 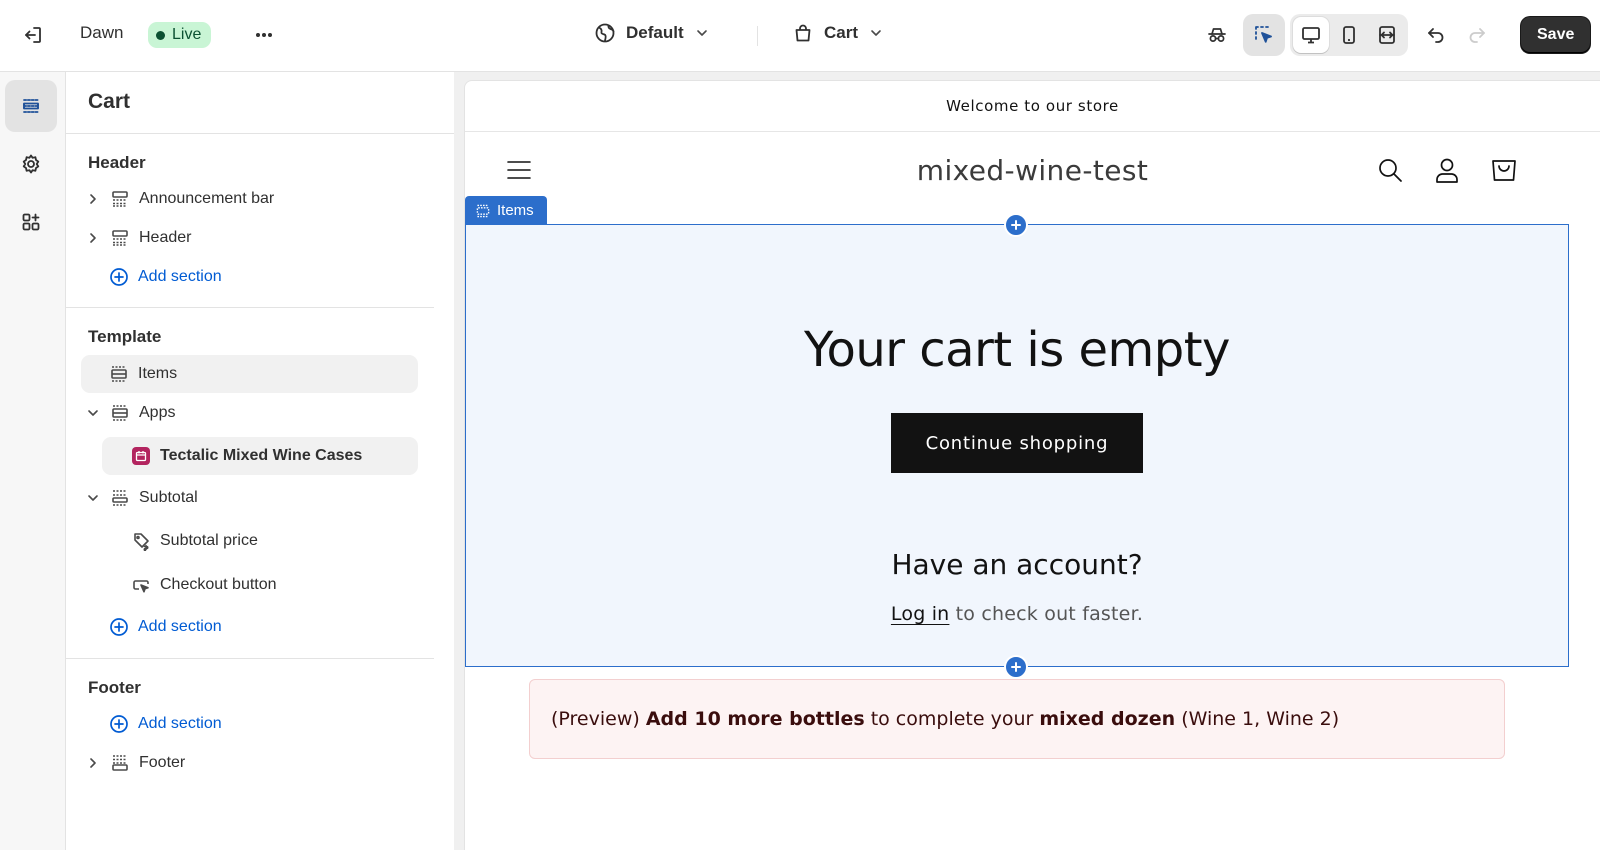 I want to click on tree-item-app-block: Tectalic Mixed Wine Cases, so click(x=260, y=456).